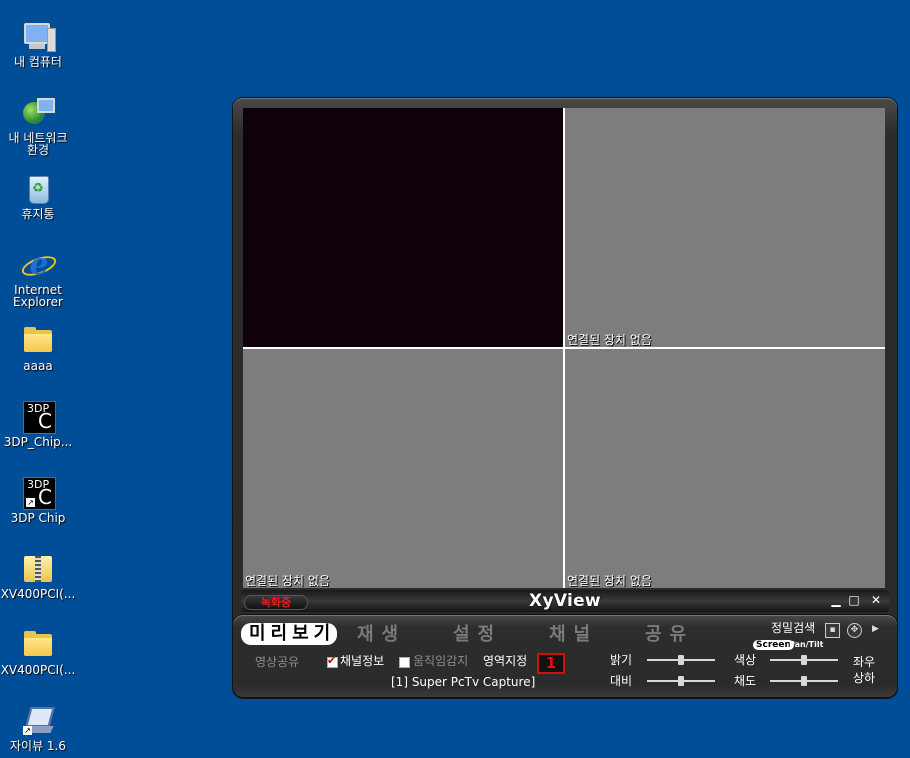 Image resolution: width=910 pixels, height=758 pixels. I want to click on desktop-icon-label: 내 컴퓨터, so click(38, 62).